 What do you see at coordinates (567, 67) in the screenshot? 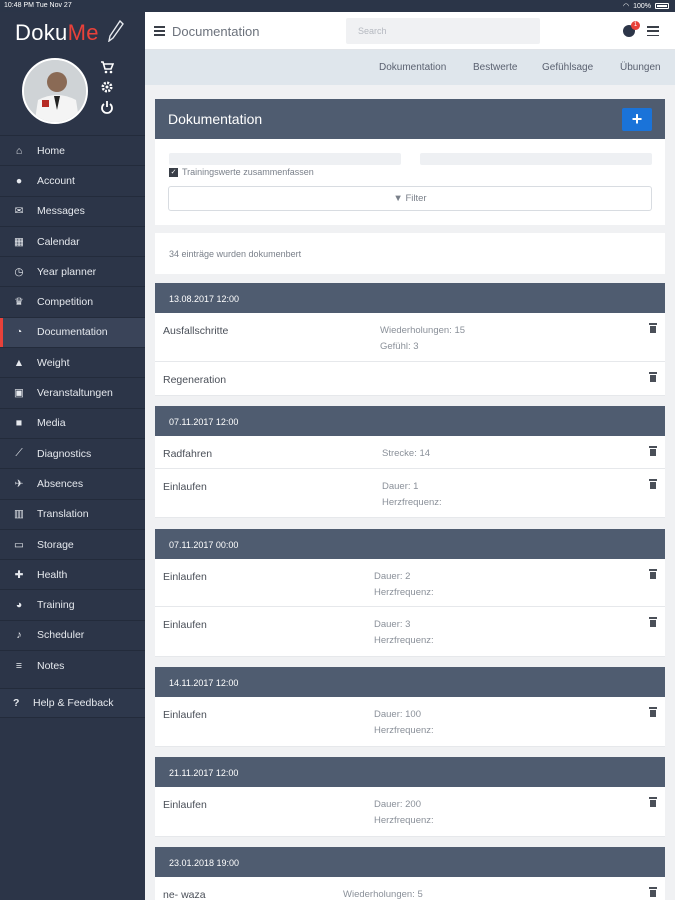
I see `tab-gefuehlslage: Gefühlsage` at bounding box center [567, 67].